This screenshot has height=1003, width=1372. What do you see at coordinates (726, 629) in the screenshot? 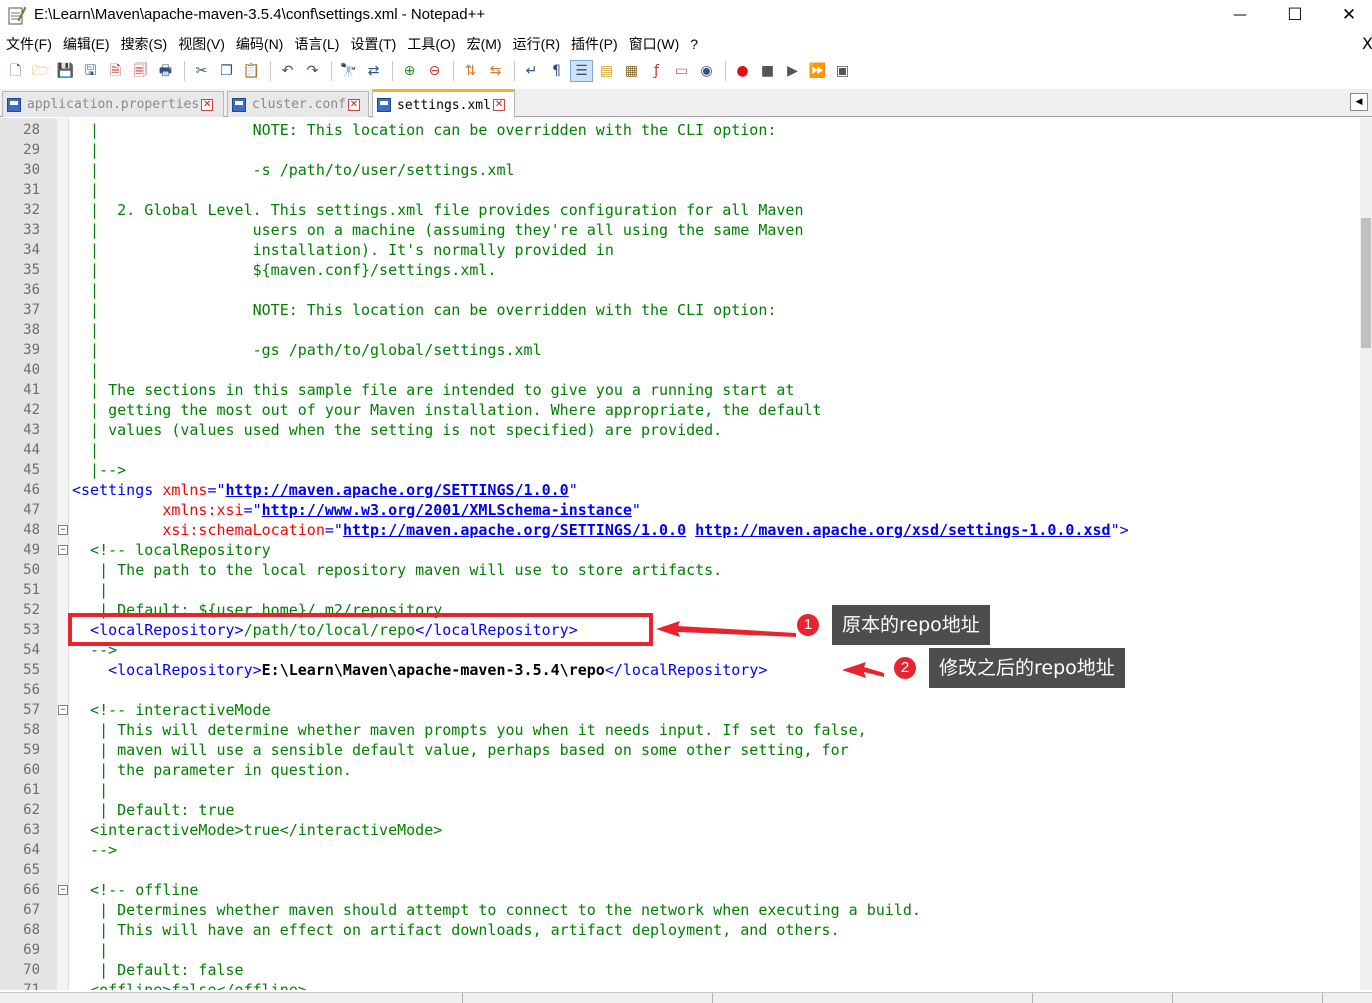
I see `arrow-to-original-repo` at bounding box center [726, 629].